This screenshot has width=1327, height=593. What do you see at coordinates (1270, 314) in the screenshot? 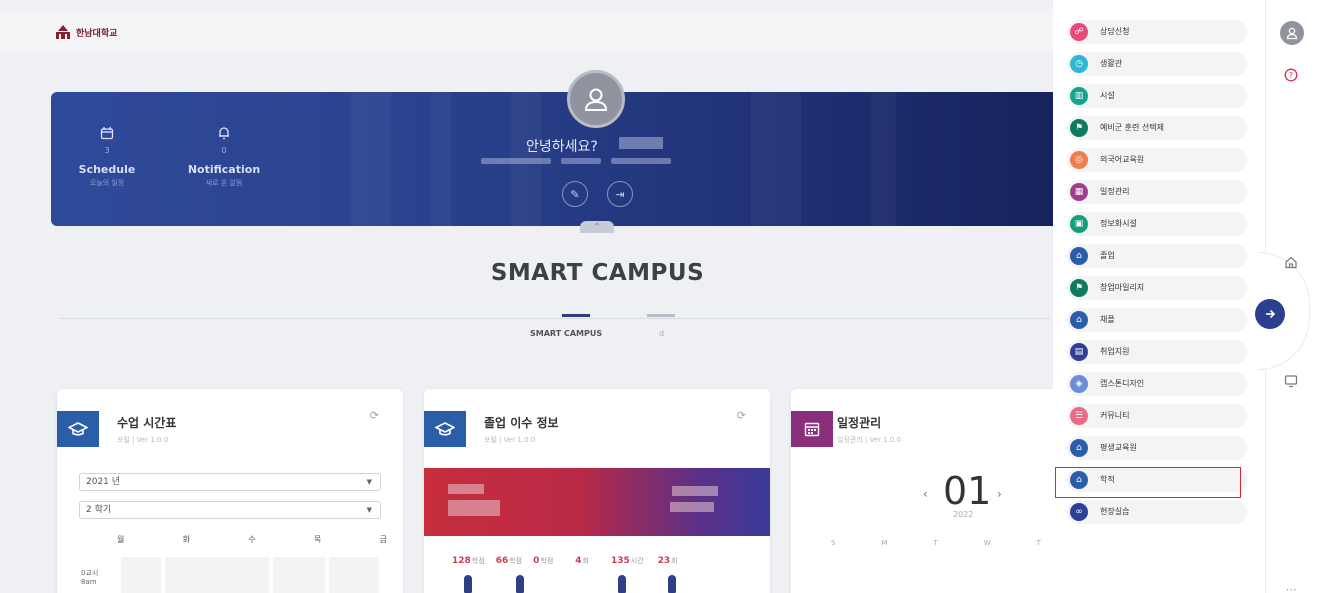
I see `arrow-right-icon` at bounding box center [1270, 314].